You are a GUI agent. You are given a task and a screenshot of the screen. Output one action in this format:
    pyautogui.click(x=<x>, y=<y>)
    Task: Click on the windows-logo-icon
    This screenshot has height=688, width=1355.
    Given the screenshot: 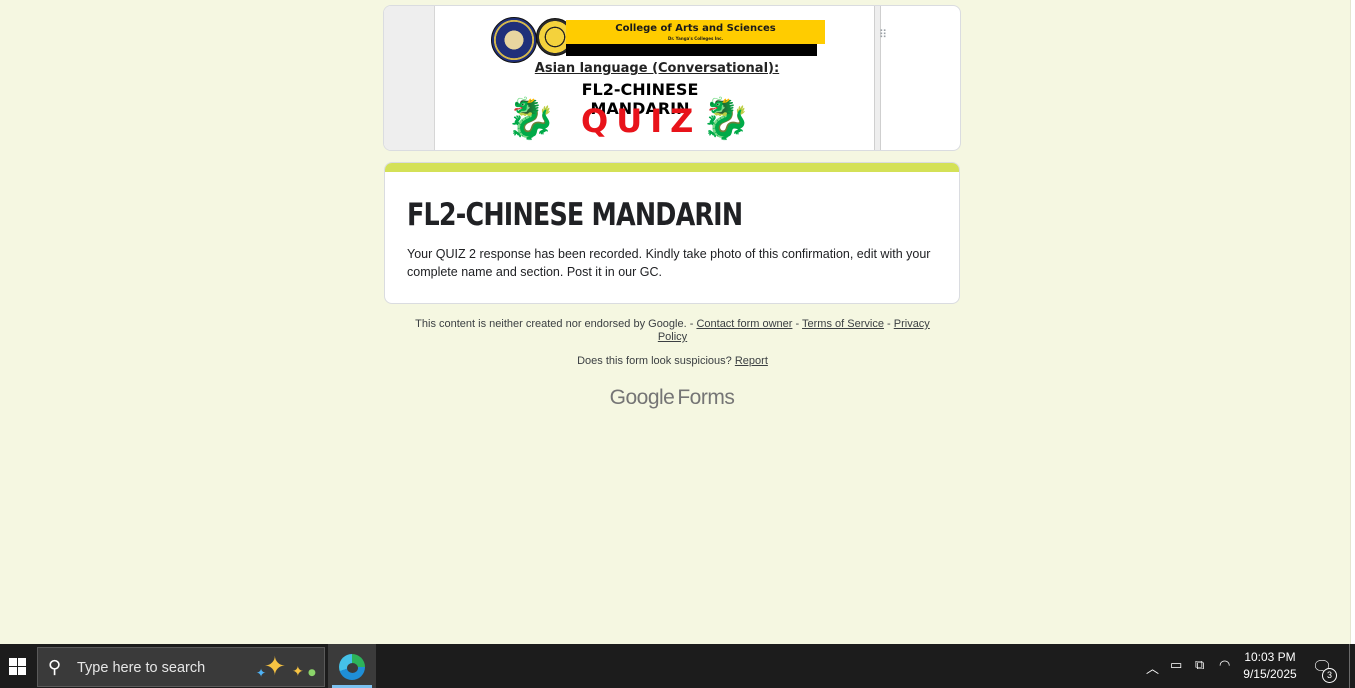 What is the action you would take?
    pyautogui.click(x=17, y=666)
    